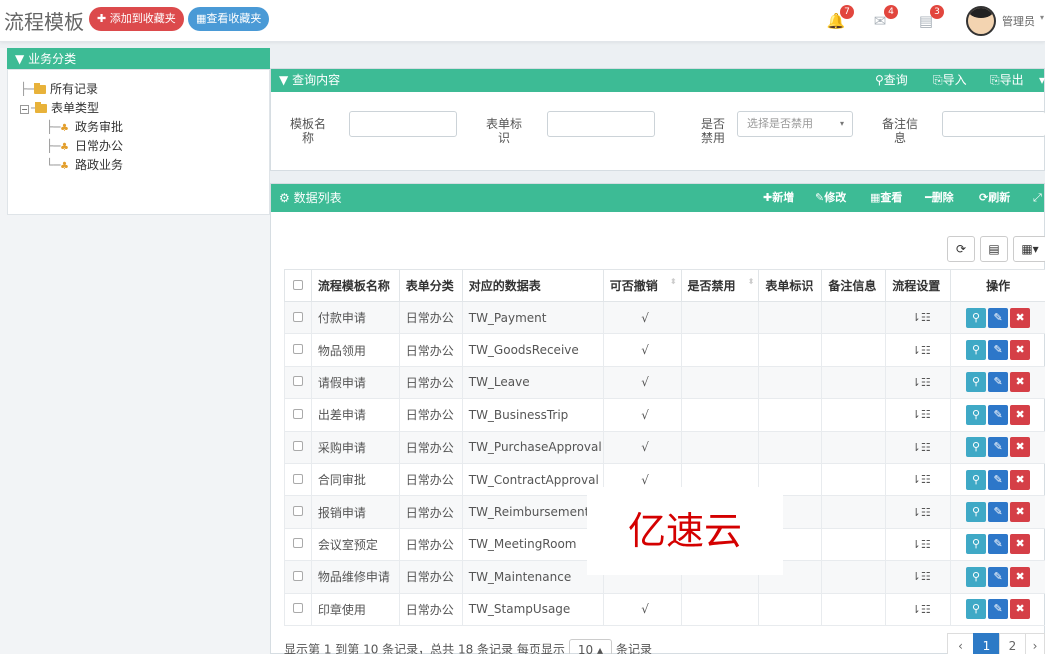  Describe the element at coordinates (994, 198) in the screenshot. I see `refresh-button: ⟳刷新` at that location.